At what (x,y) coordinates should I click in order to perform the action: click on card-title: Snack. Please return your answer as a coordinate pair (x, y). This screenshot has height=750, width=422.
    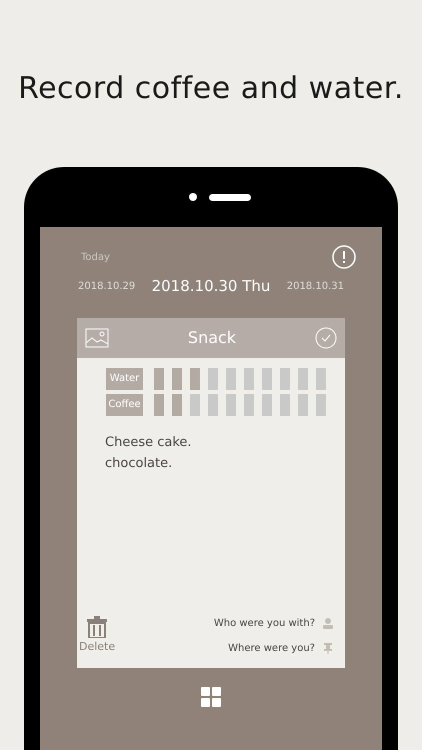
    Looking at the image, I should click on (212, 337).